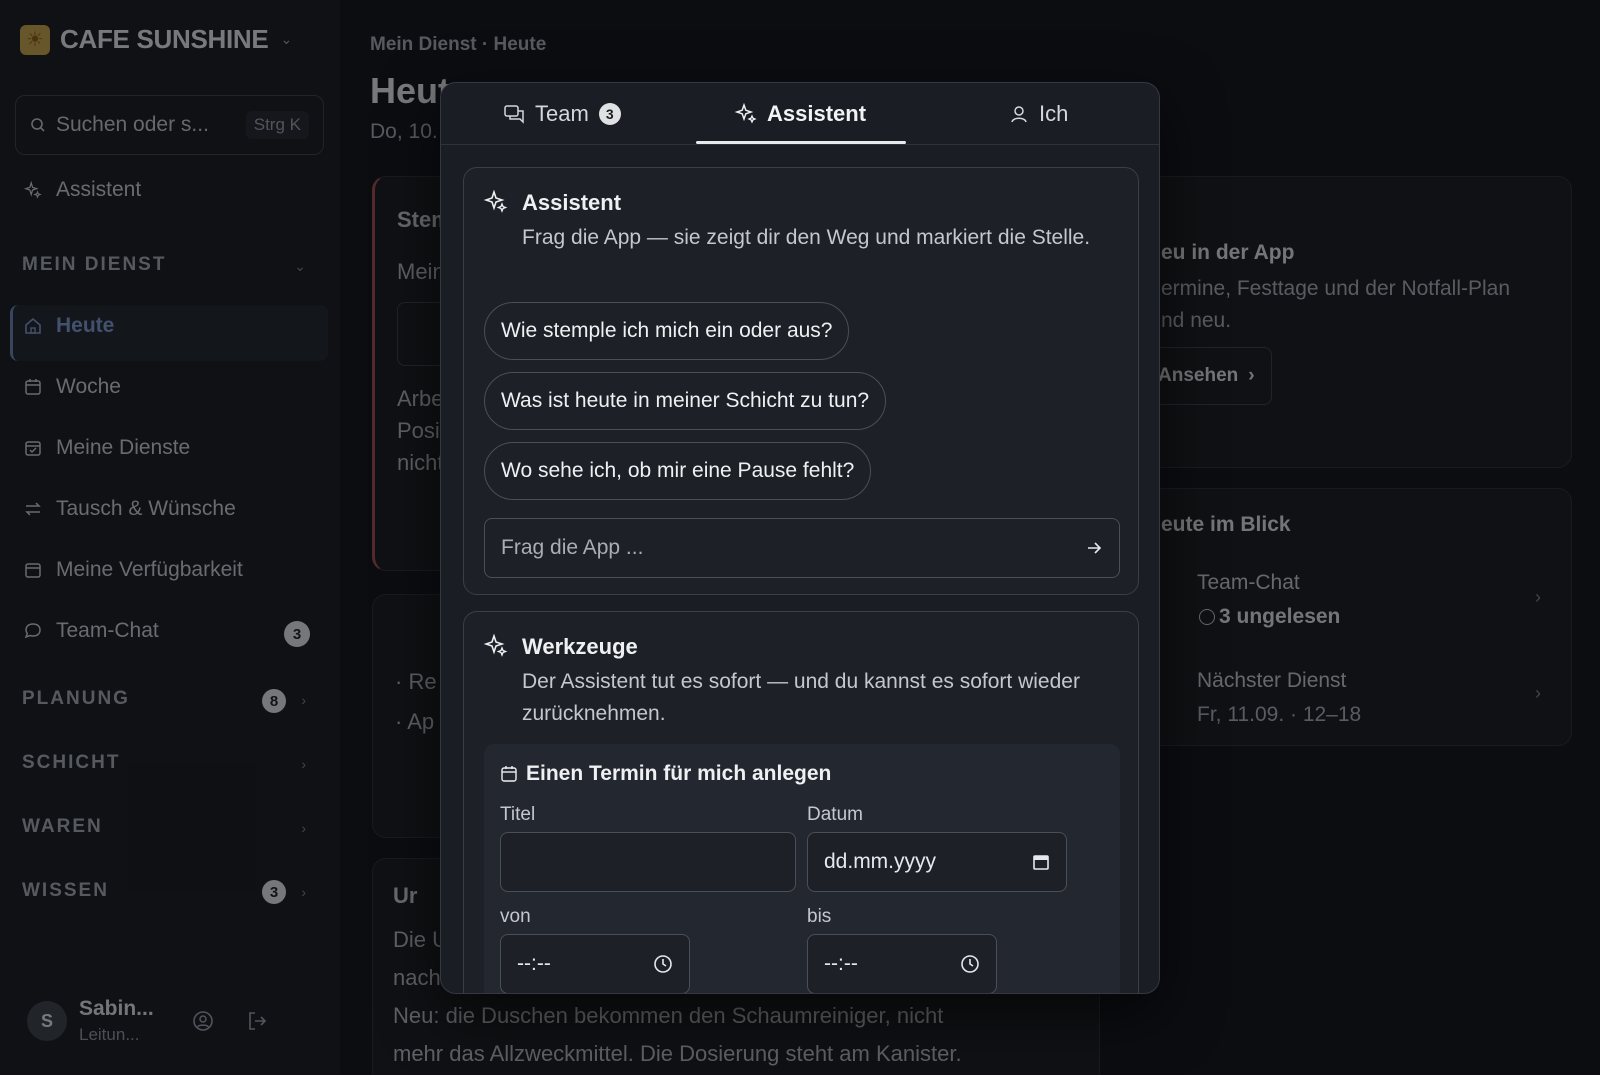  What do you see at coordinates (609, 114) in the screenshot?
I see `tab-badge: 3` at bounding box center [609, 114].